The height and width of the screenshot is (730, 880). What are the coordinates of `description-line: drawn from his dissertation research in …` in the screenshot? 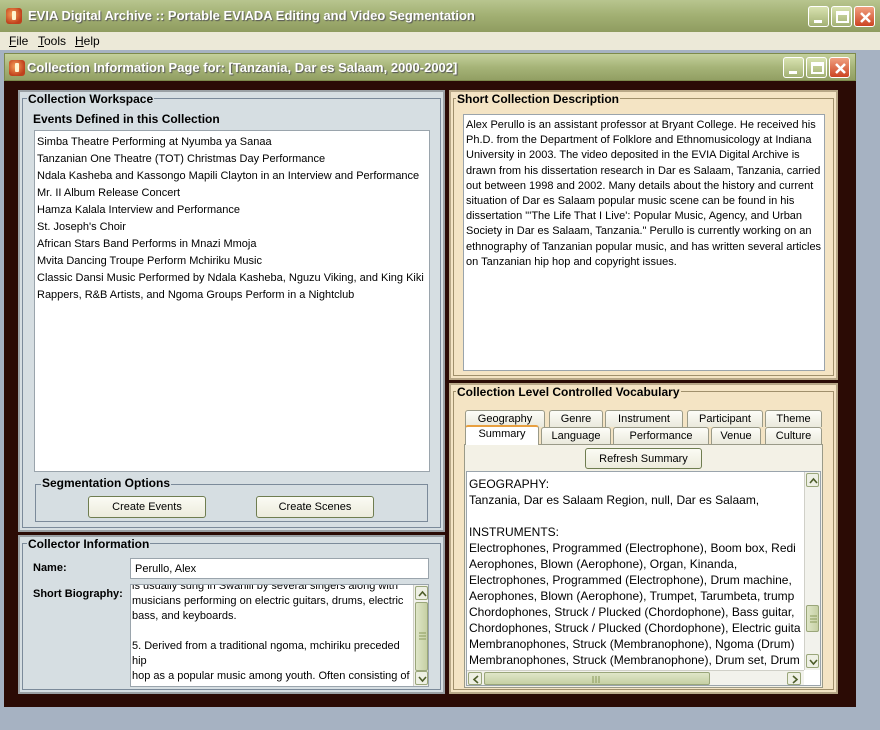 It's located at (643, 170).